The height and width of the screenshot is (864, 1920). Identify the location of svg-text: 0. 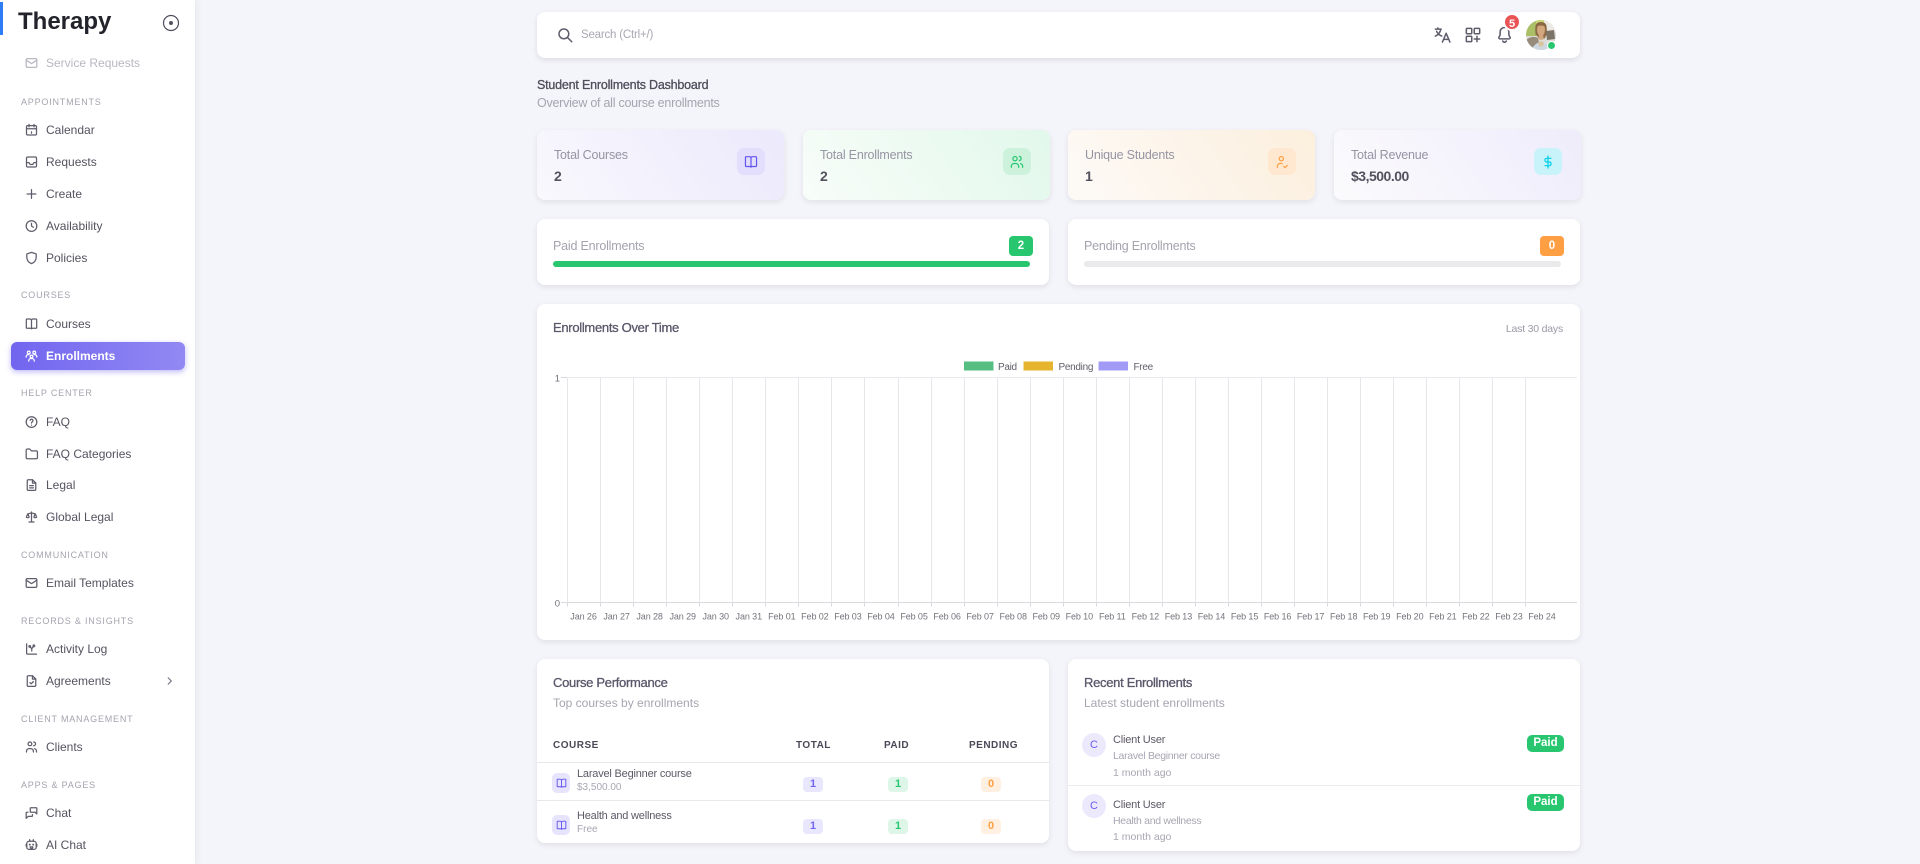
(557, 604).